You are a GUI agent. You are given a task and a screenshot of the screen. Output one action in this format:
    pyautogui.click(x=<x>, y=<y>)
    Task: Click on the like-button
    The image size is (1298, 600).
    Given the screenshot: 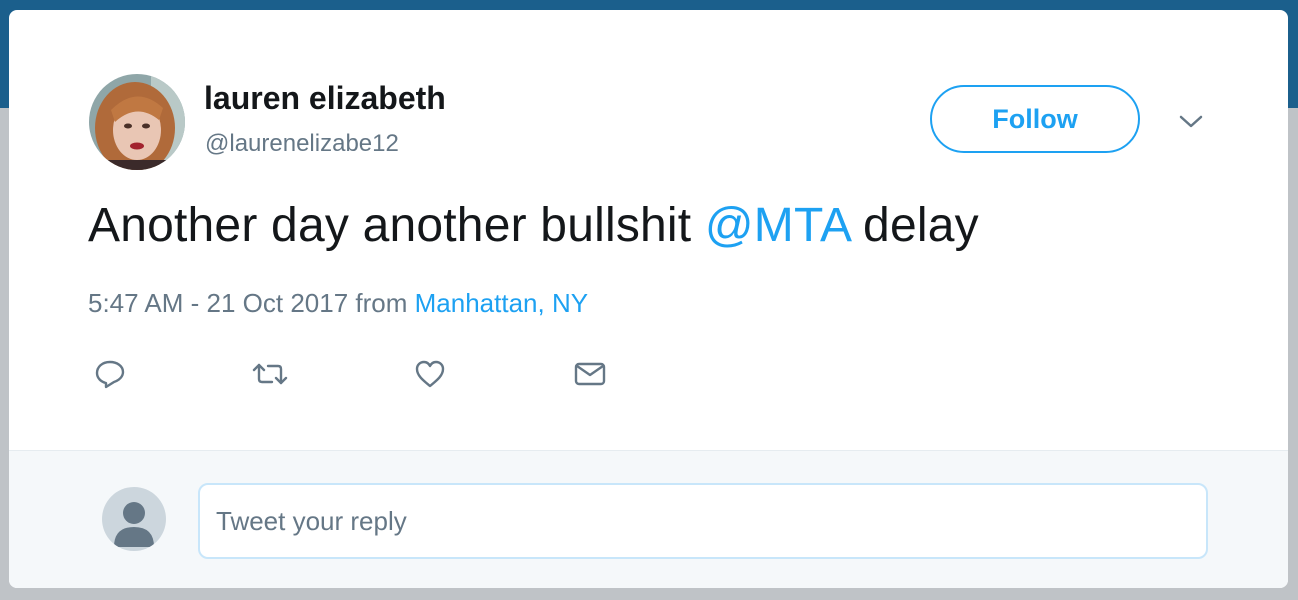 What is the action you would take?
    pyautogui.click(x=430, y=374)
    